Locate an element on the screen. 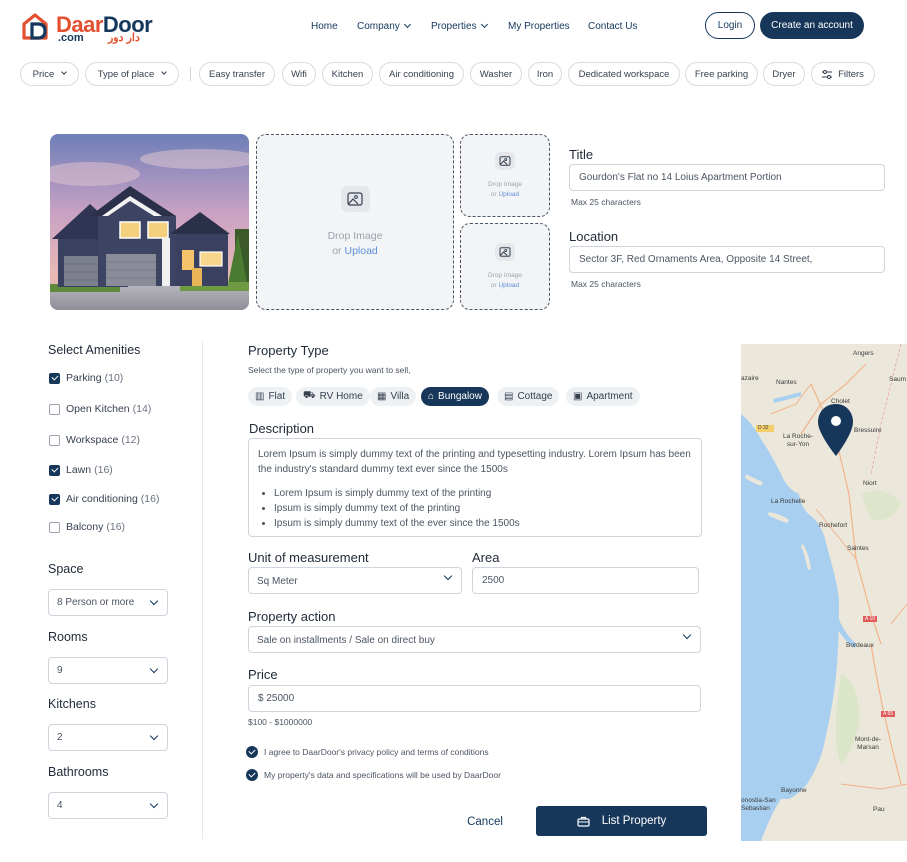  filter-chip: Iron is located at coordinates (545, 74).